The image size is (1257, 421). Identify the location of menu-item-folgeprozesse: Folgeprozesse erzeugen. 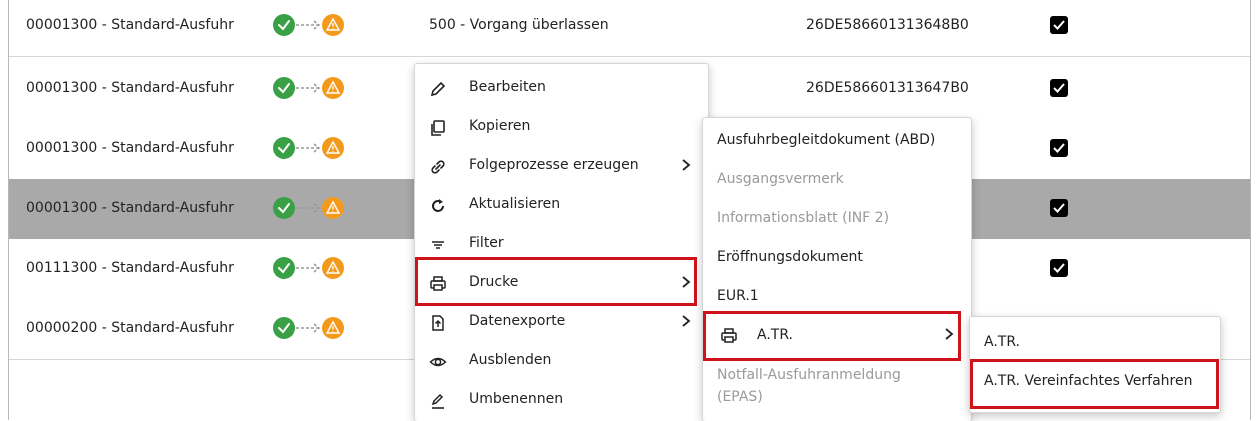
(561, 166).